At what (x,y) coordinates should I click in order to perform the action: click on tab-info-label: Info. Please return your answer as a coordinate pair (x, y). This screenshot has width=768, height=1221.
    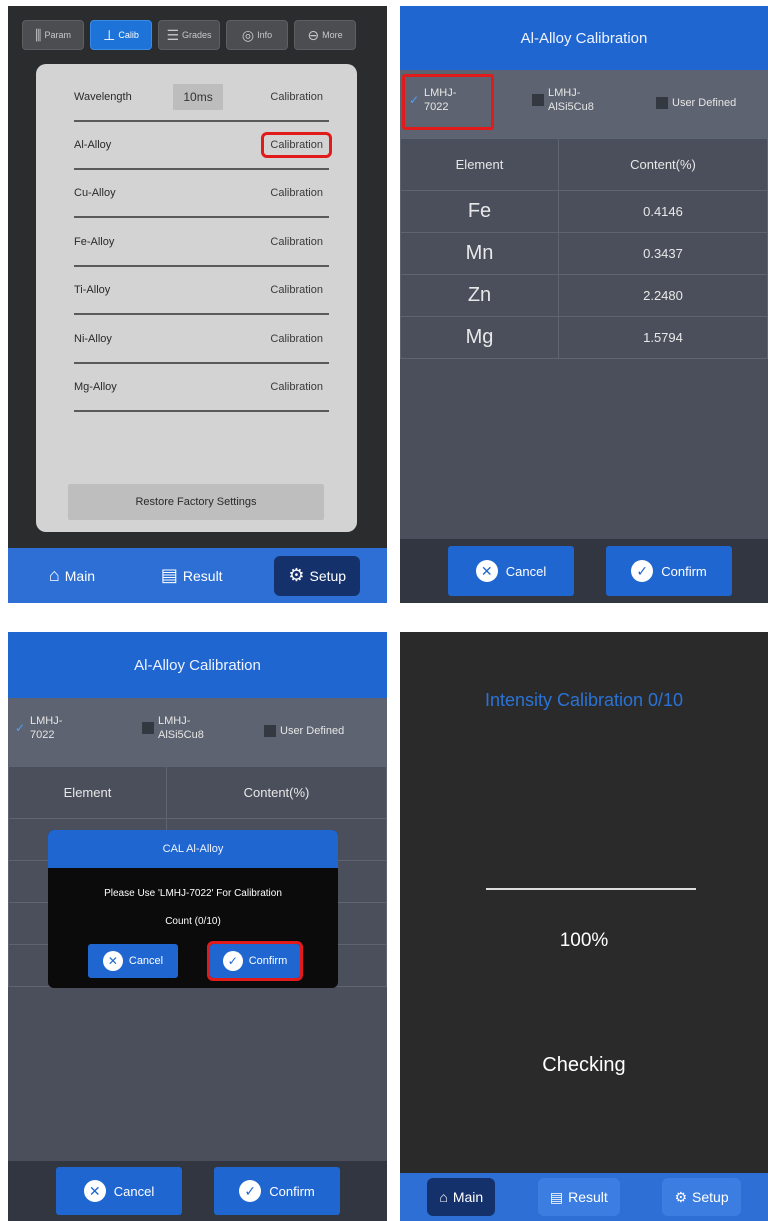
    Looking at the image, I should click on (265, 35).